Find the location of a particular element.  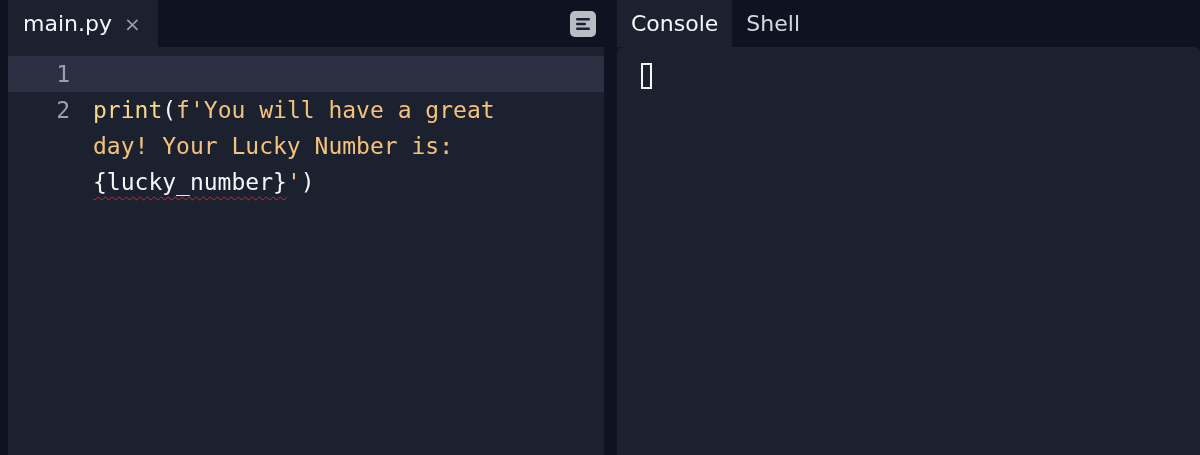

code-line: print(f'You will have a great day! Your Lucky Number is: {lucky_number}') is located at coordinates (294, 147).